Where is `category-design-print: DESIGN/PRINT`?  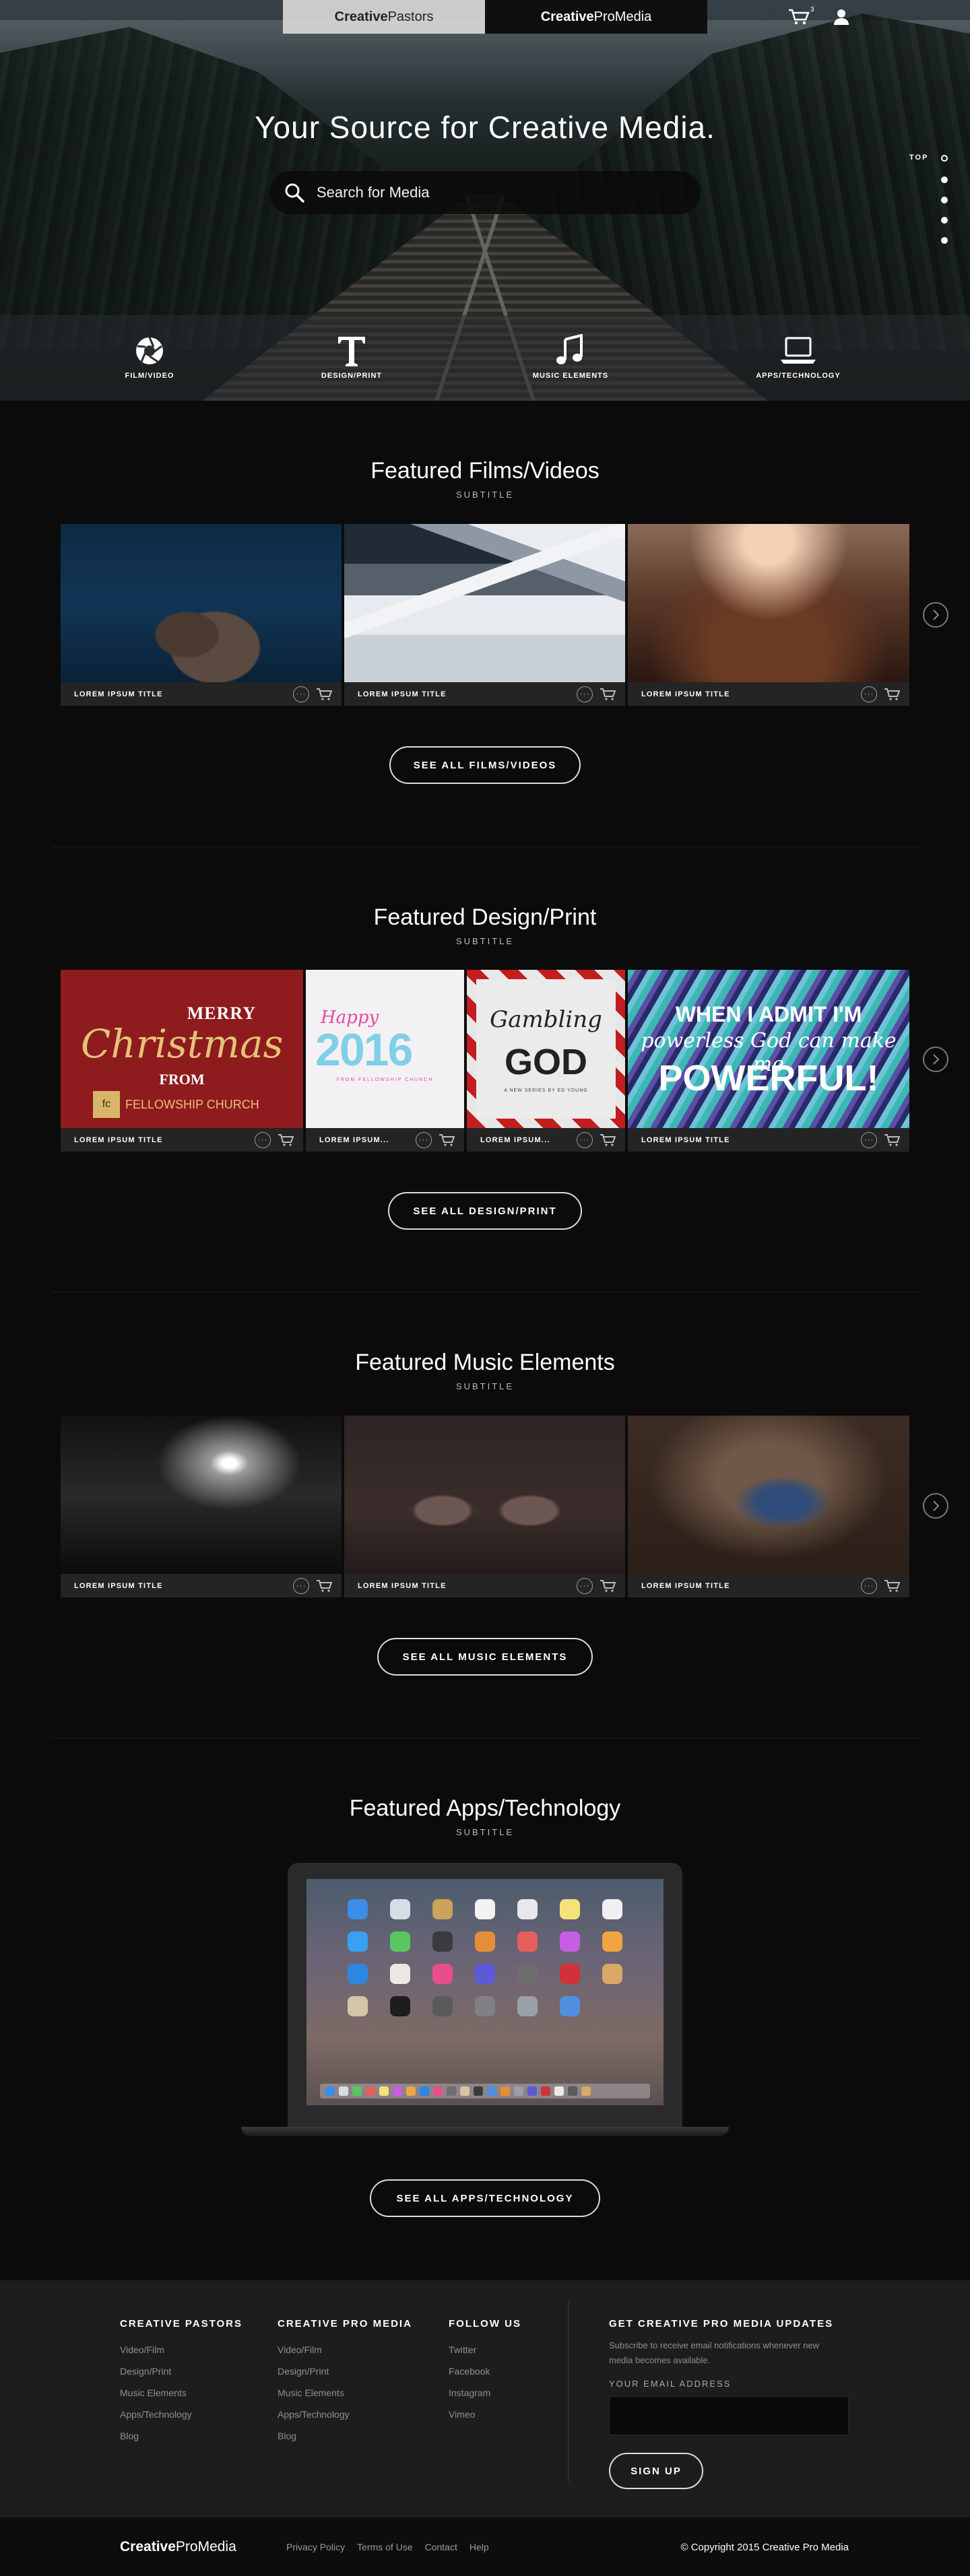 category-design-print: DESIGN/PRINT is located at coordinates (352, 357).